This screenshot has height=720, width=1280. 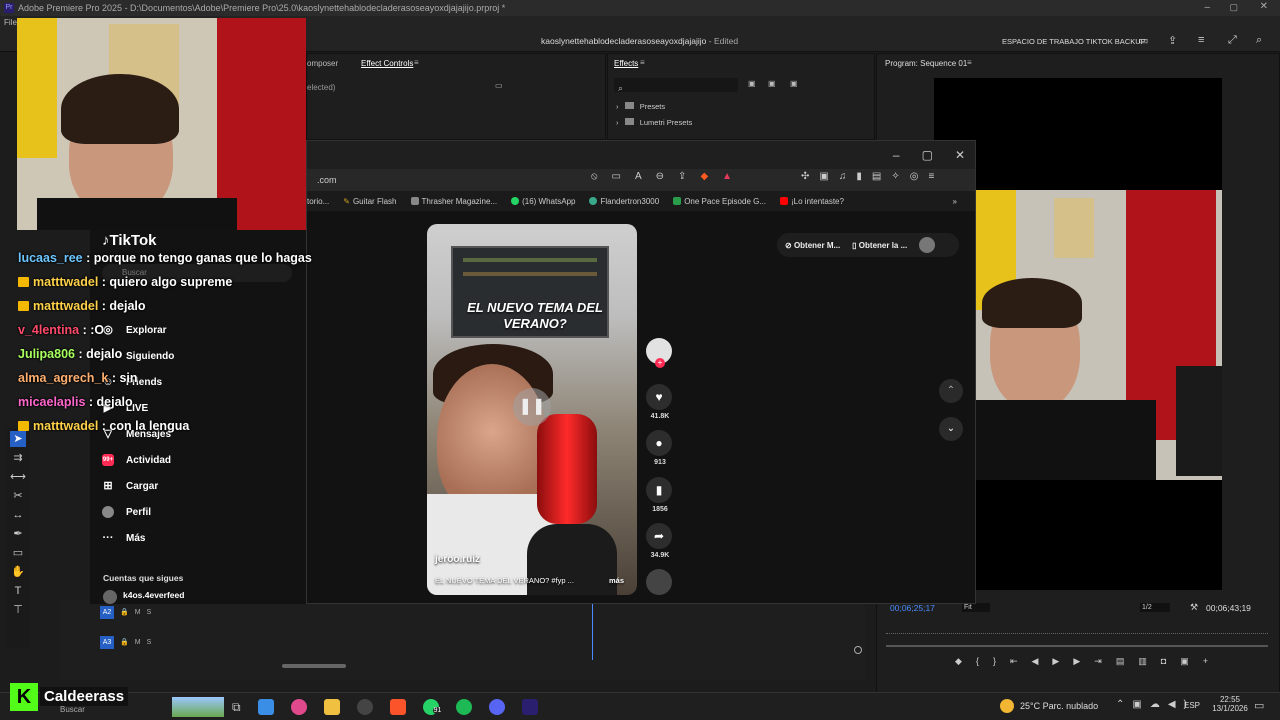 I want to click on bookmarks-overflow-icon: », so click(x=955, y=201).